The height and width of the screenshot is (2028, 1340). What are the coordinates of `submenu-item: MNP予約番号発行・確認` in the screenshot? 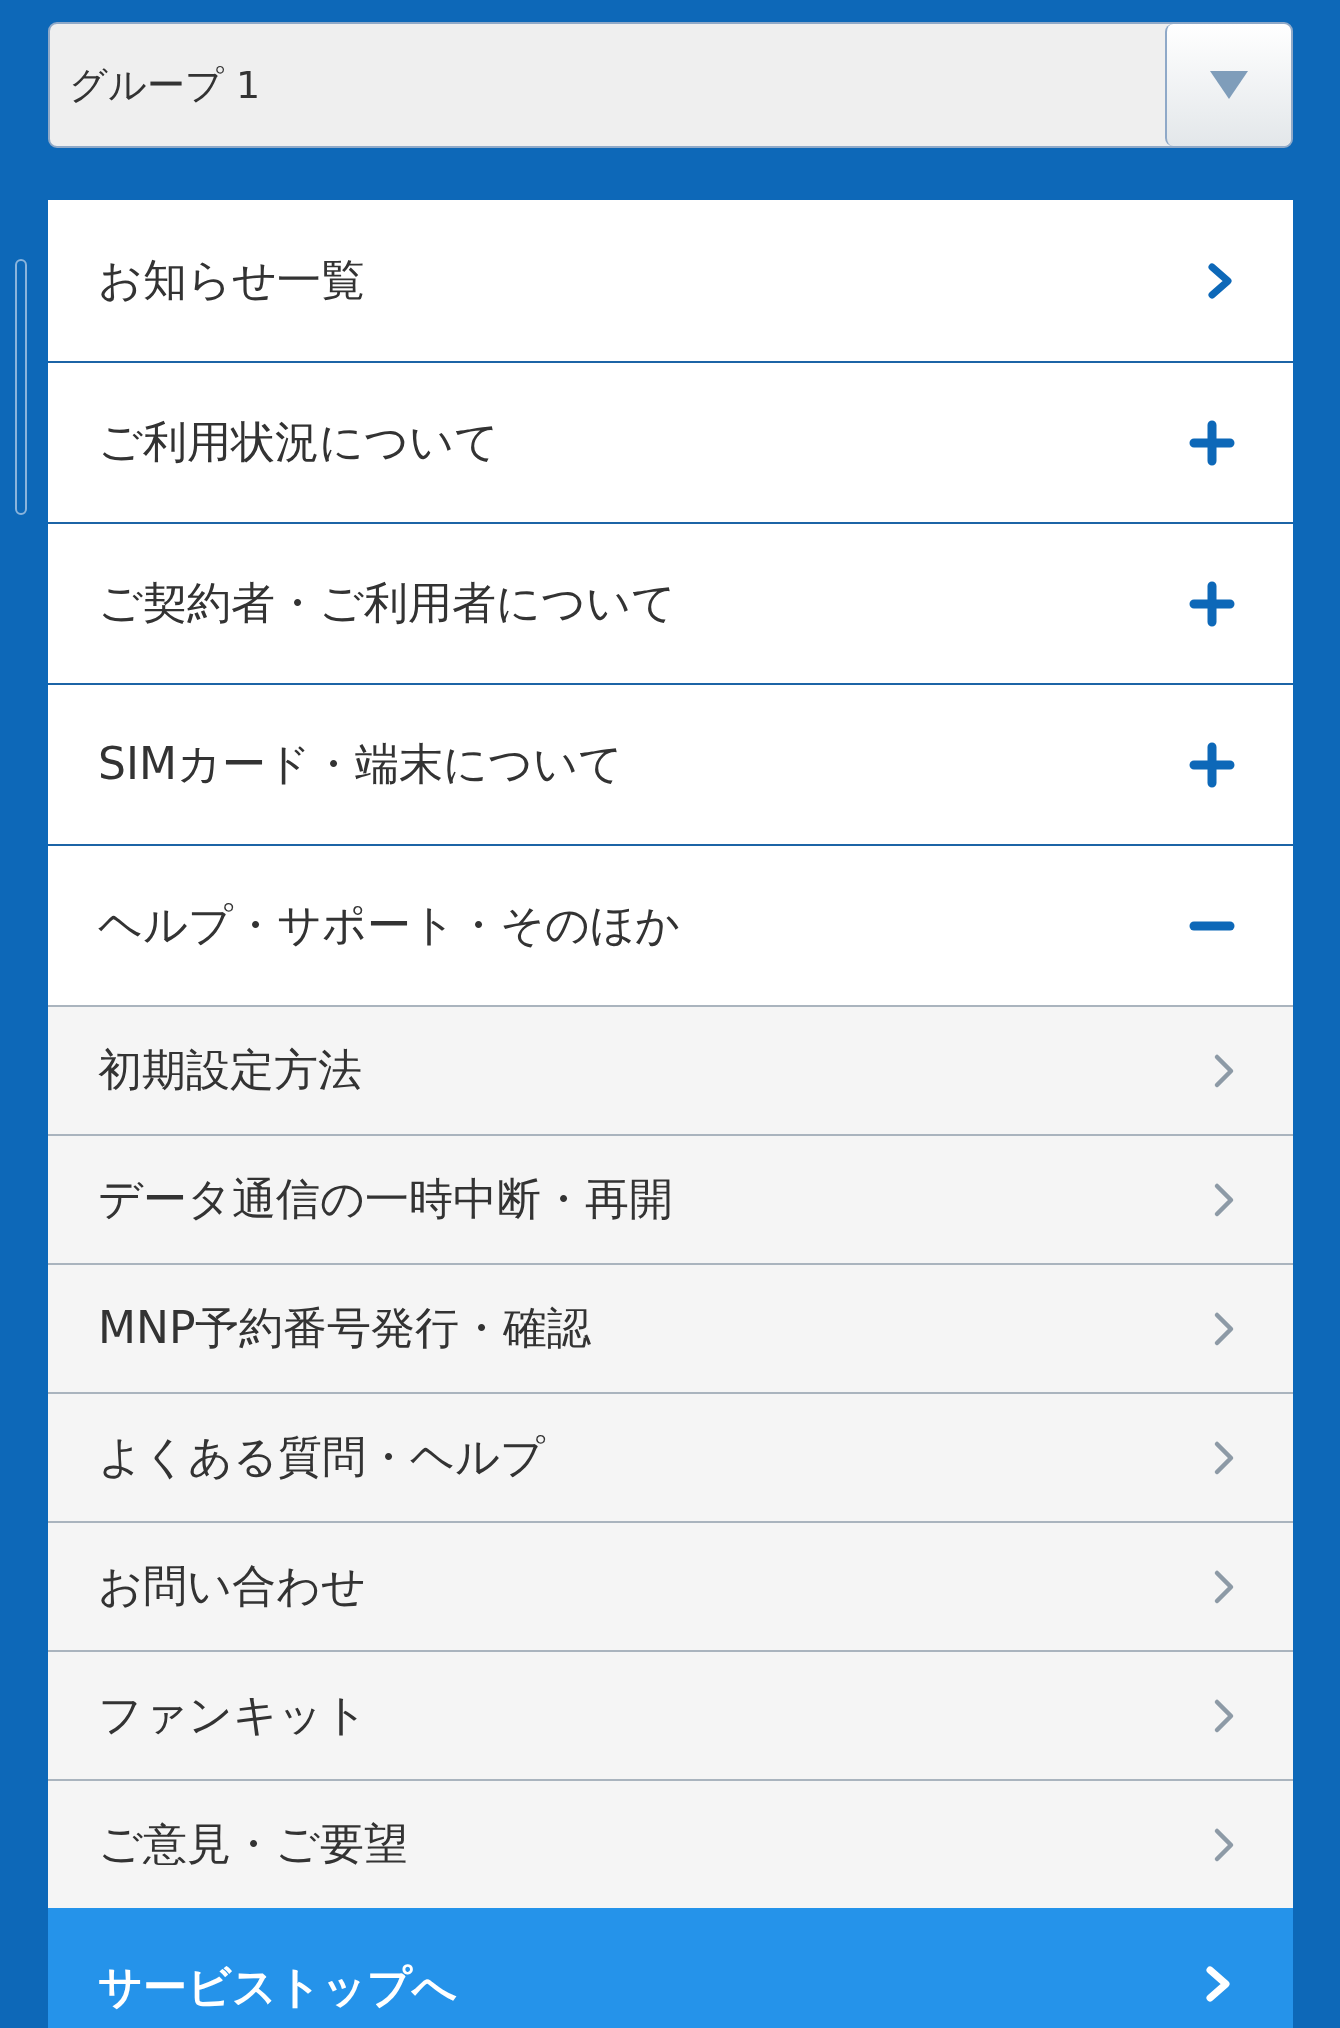 It's located at (670, 1327).